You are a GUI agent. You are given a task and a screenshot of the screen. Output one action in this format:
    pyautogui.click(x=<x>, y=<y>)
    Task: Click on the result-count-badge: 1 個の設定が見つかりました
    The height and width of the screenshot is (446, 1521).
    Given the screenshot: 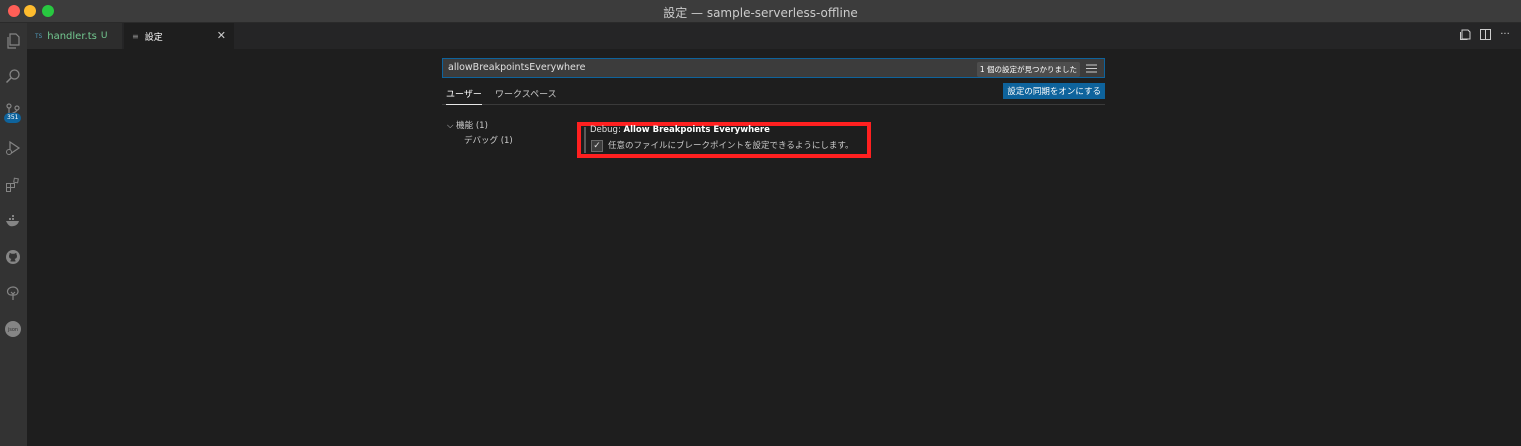 What is the action you would take?
    pyautogui.click(x=1028, y=69)
    